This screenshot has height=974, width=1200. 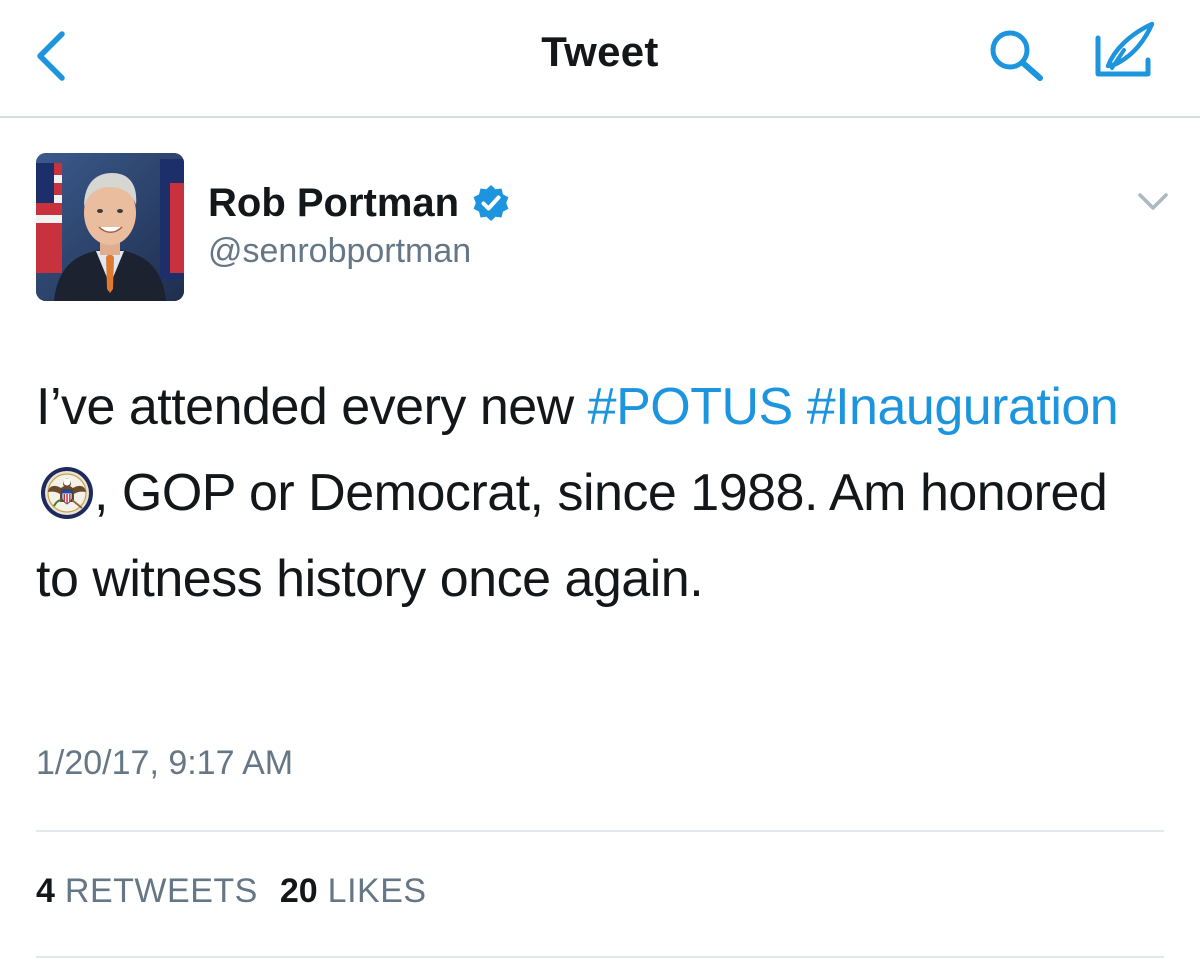 I want to click on search-icon, so click(x=1016, y=55).